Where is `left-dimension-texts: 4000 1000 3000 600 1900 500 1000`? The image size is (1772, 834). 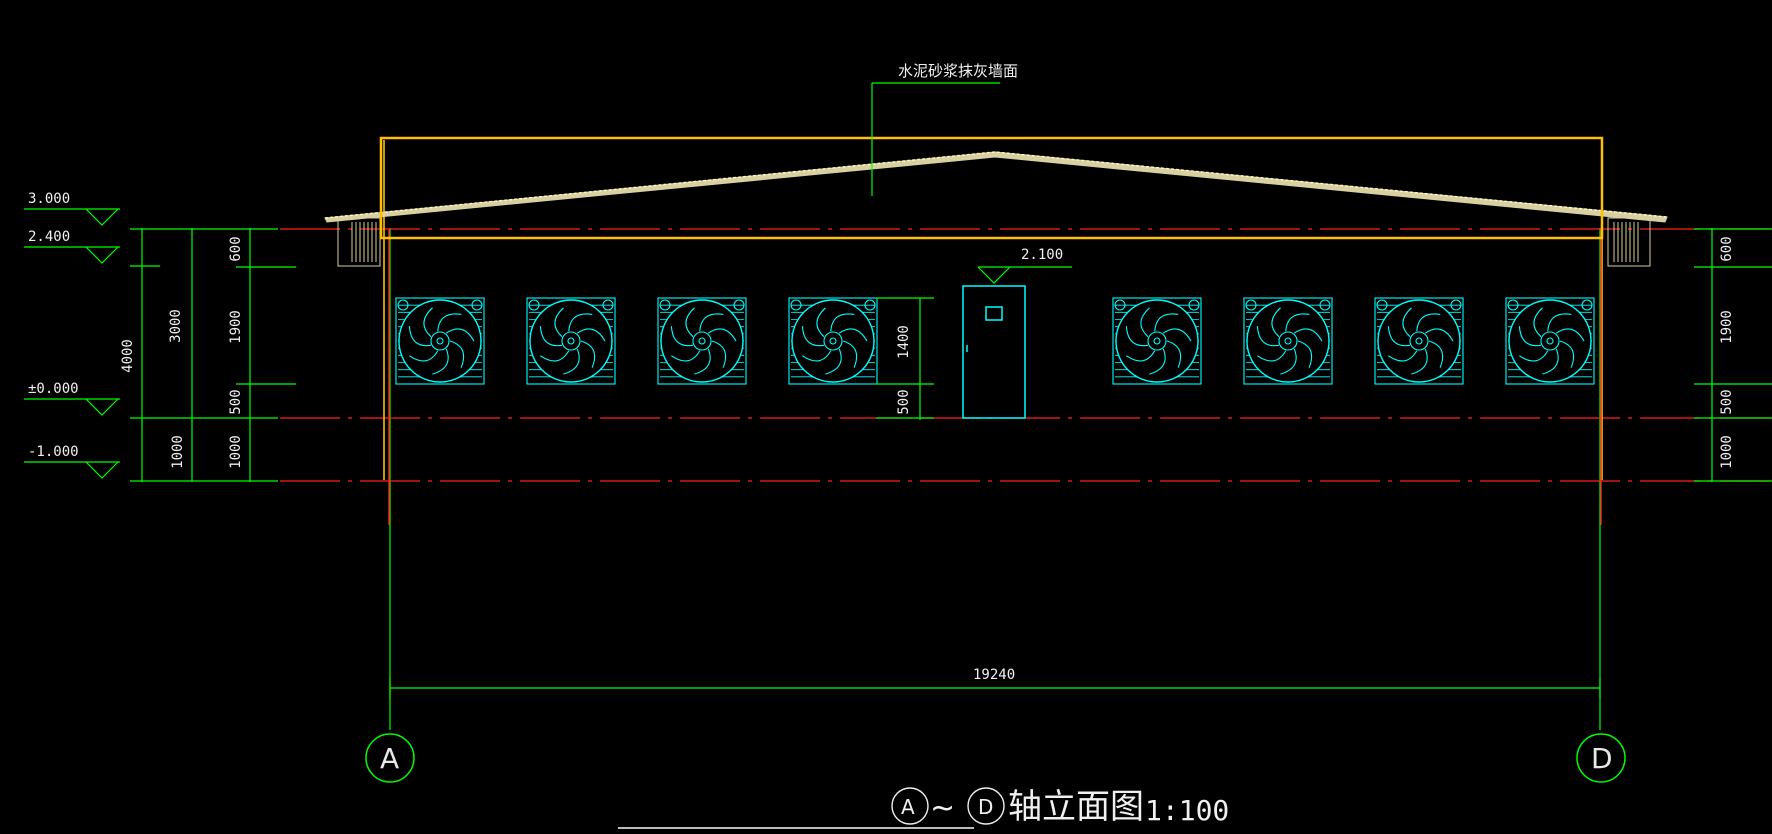 left-dimension-texts: 4000 1000 3000 600 1900 500 1000 is located at coordinates (182, 352).